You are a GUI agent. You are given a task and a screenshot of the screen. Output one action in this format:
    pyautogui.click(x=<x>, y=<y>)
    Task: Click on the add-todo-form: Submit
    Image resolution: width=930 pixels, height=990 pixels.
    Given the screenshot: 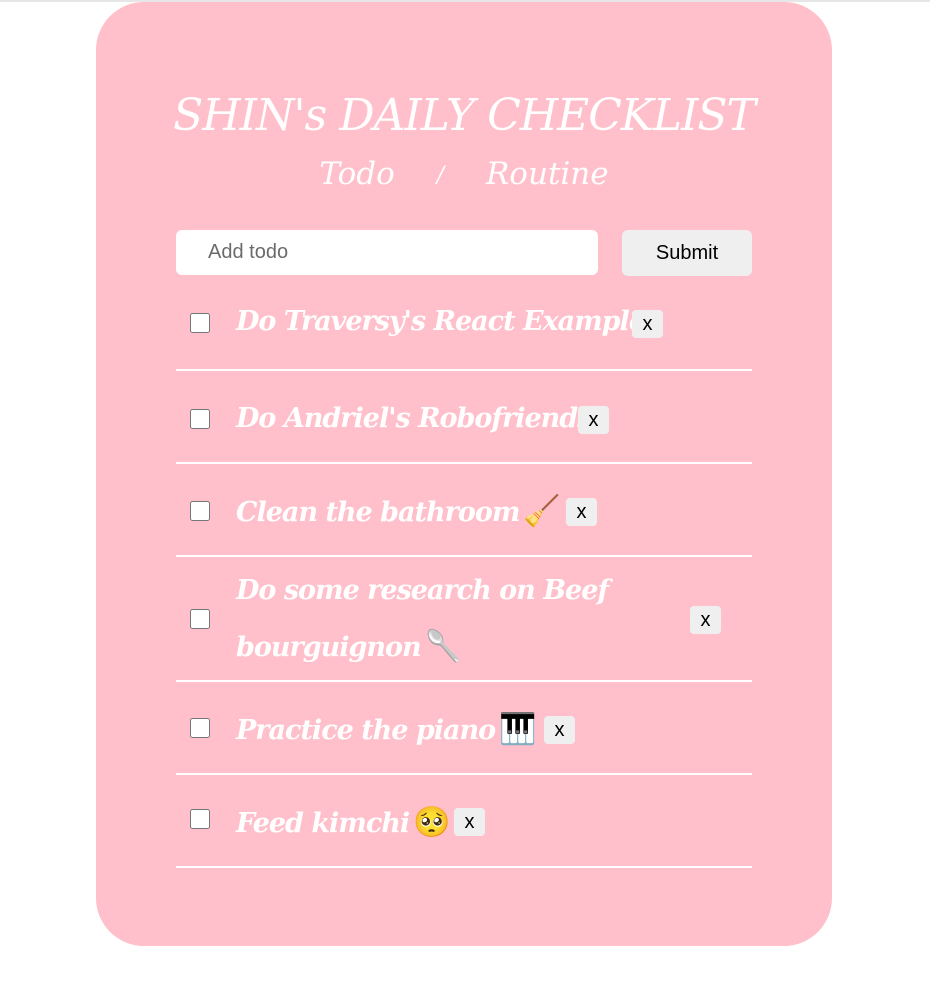 What is the action you would take?
    pyautogui.click(x=464, y=253)
    